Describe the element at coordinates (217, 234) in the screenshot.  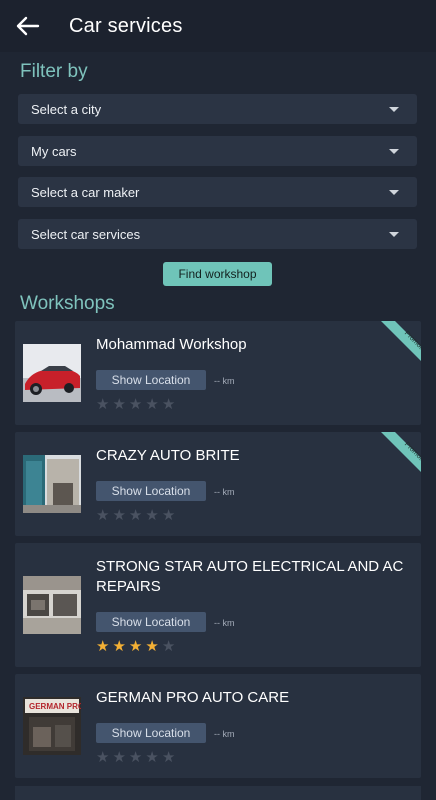
I see `car-services-select: Select car services` at that location.